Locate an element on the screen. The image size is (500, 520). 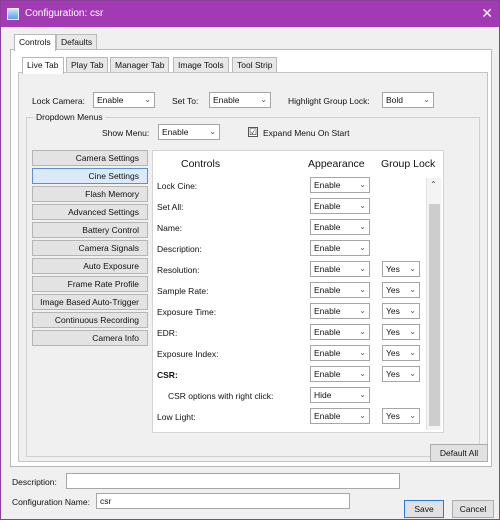
scroll-thumb is located at coordinates (434, 315).